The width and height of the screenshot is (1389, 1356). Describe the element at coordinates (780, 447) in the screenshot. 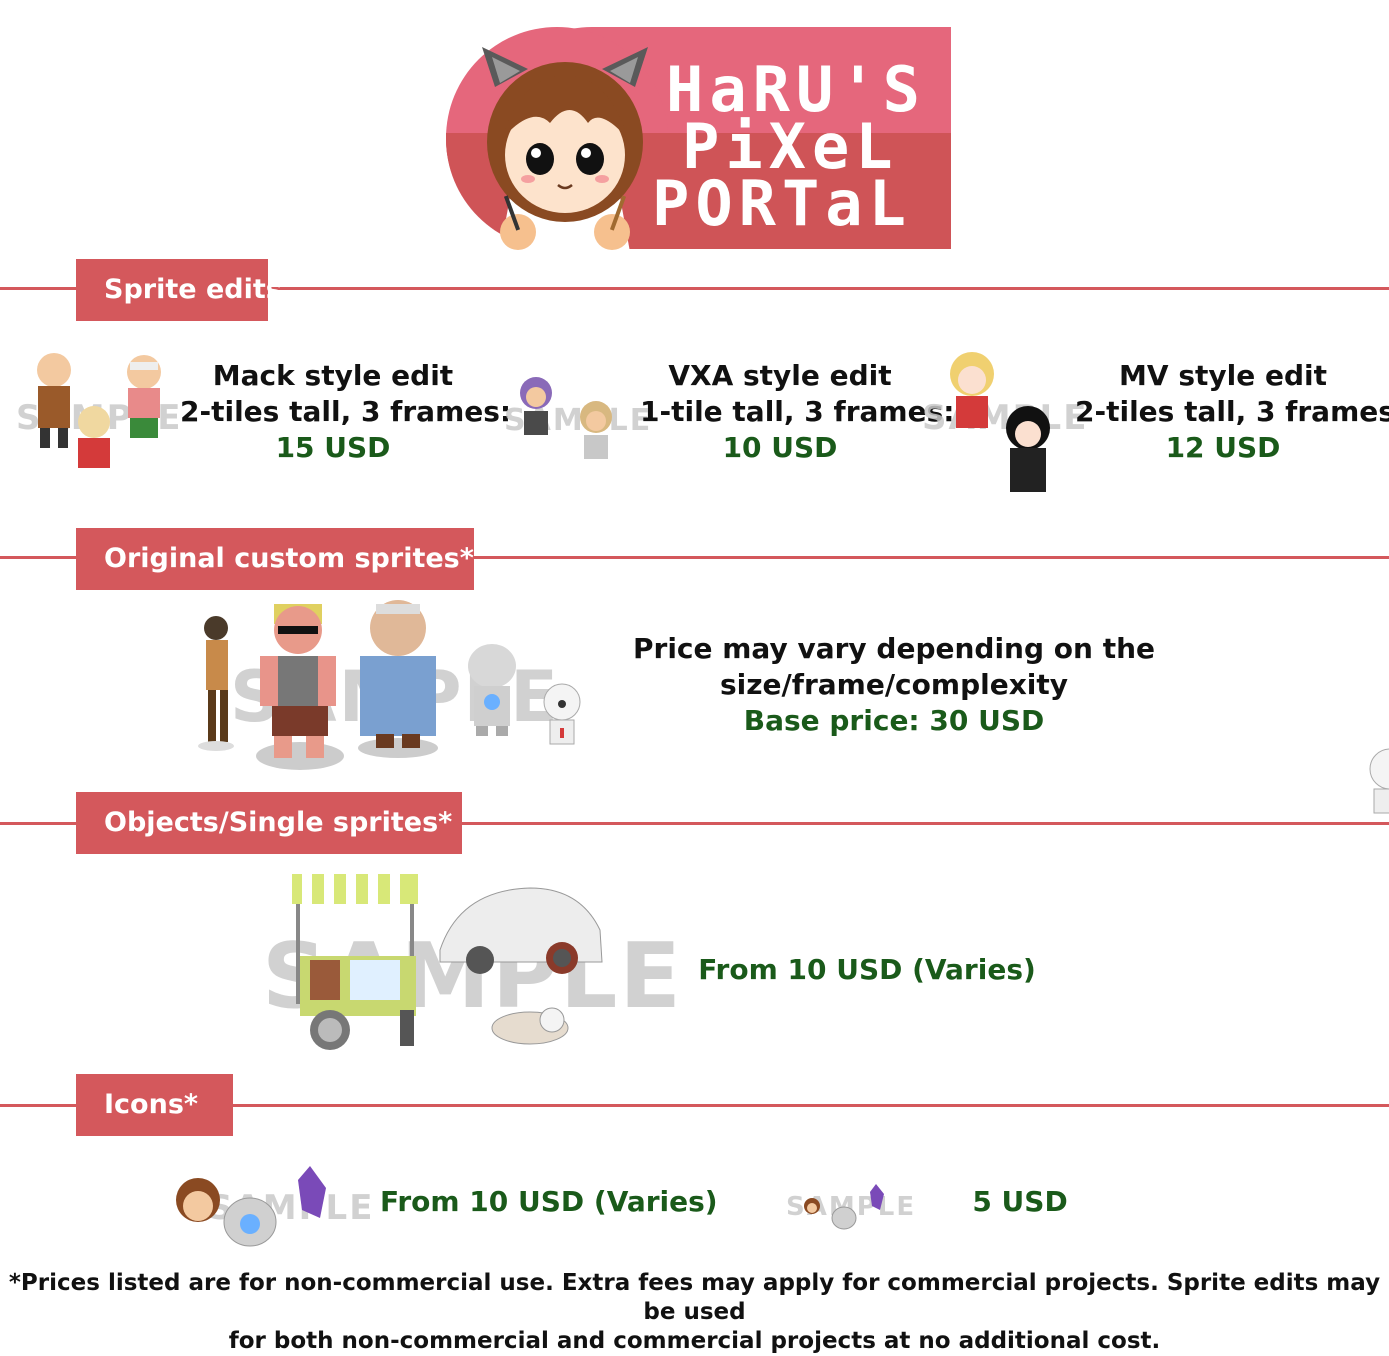

I see `vxa-edit-price: 10 USD` at that location.